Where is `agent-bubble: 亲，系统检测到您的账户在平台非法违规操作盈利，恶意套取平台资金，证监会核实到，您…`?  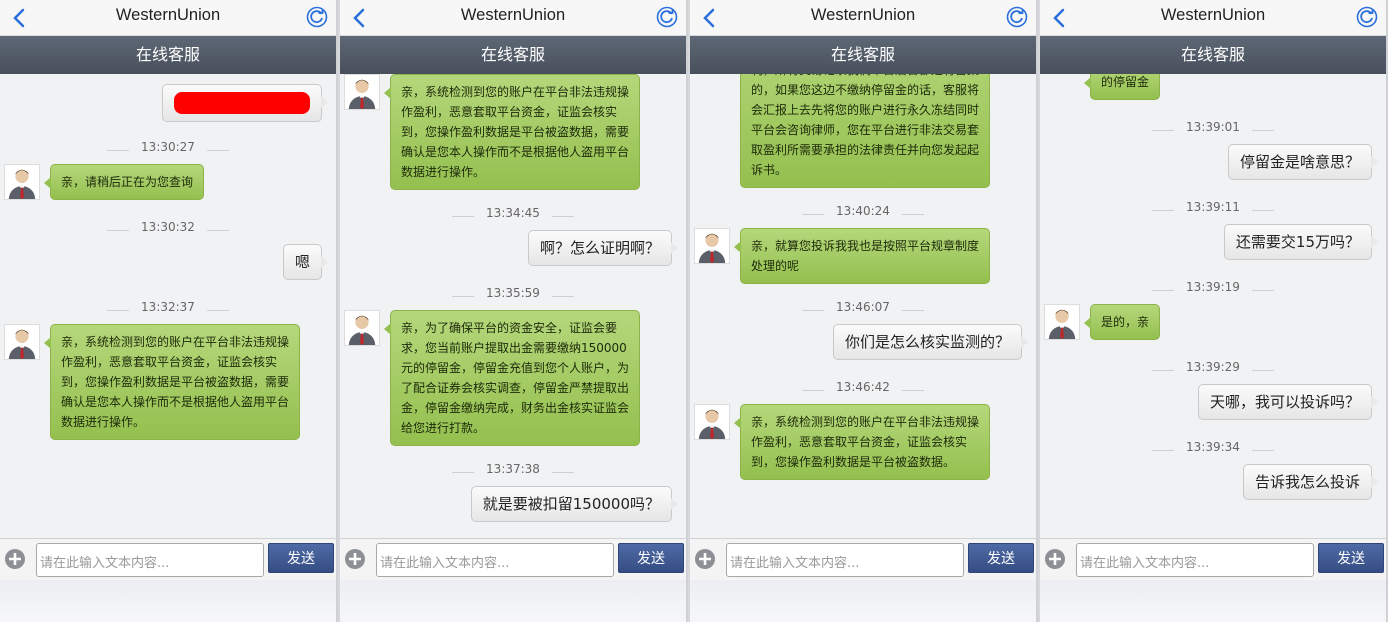
agent-bubble: 亲，系统检测到您的账户在平台非法违规操作盈利，恶意套取平台资金，证监会核实到，您… is located at coordinates (862, 442).